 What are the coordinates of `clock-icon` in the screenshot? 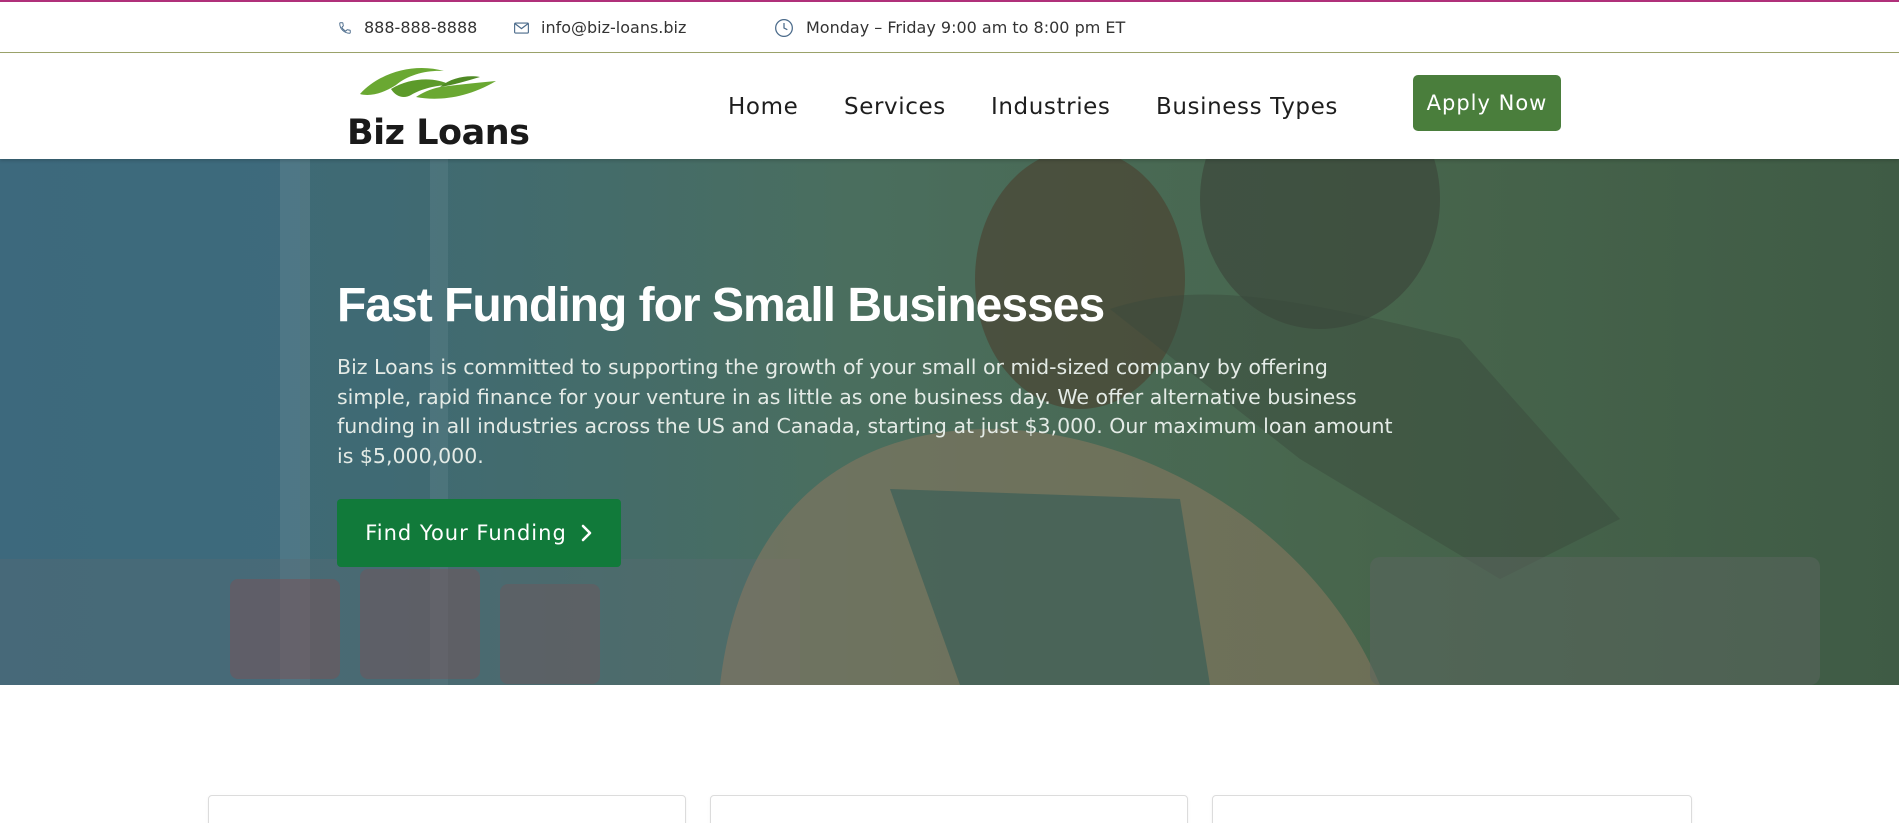 It's located at (784, 27).